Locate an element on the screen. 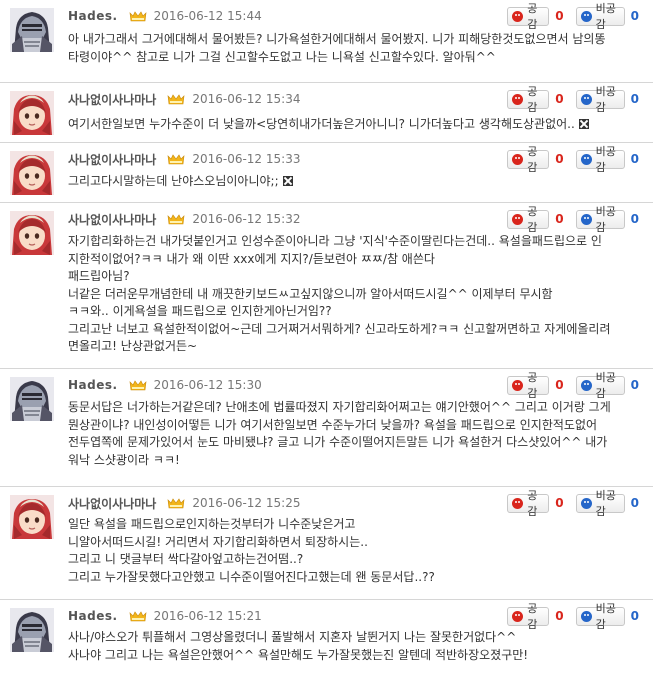 The width and height of the screenshot is (653, 692). comment-text-line: 그리고 니 댓글부터 싹다갈아엎고하는건어떰..? is located at coordinates (186, 559).